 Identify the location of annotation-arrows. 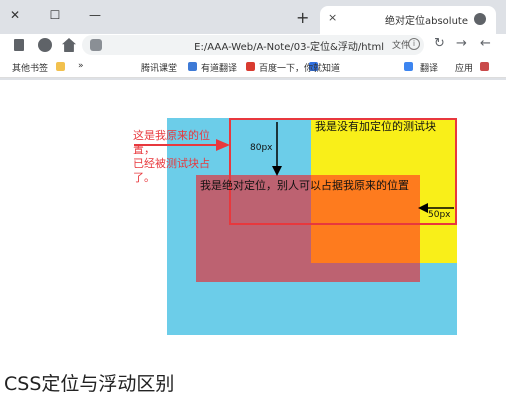
(294, 167).